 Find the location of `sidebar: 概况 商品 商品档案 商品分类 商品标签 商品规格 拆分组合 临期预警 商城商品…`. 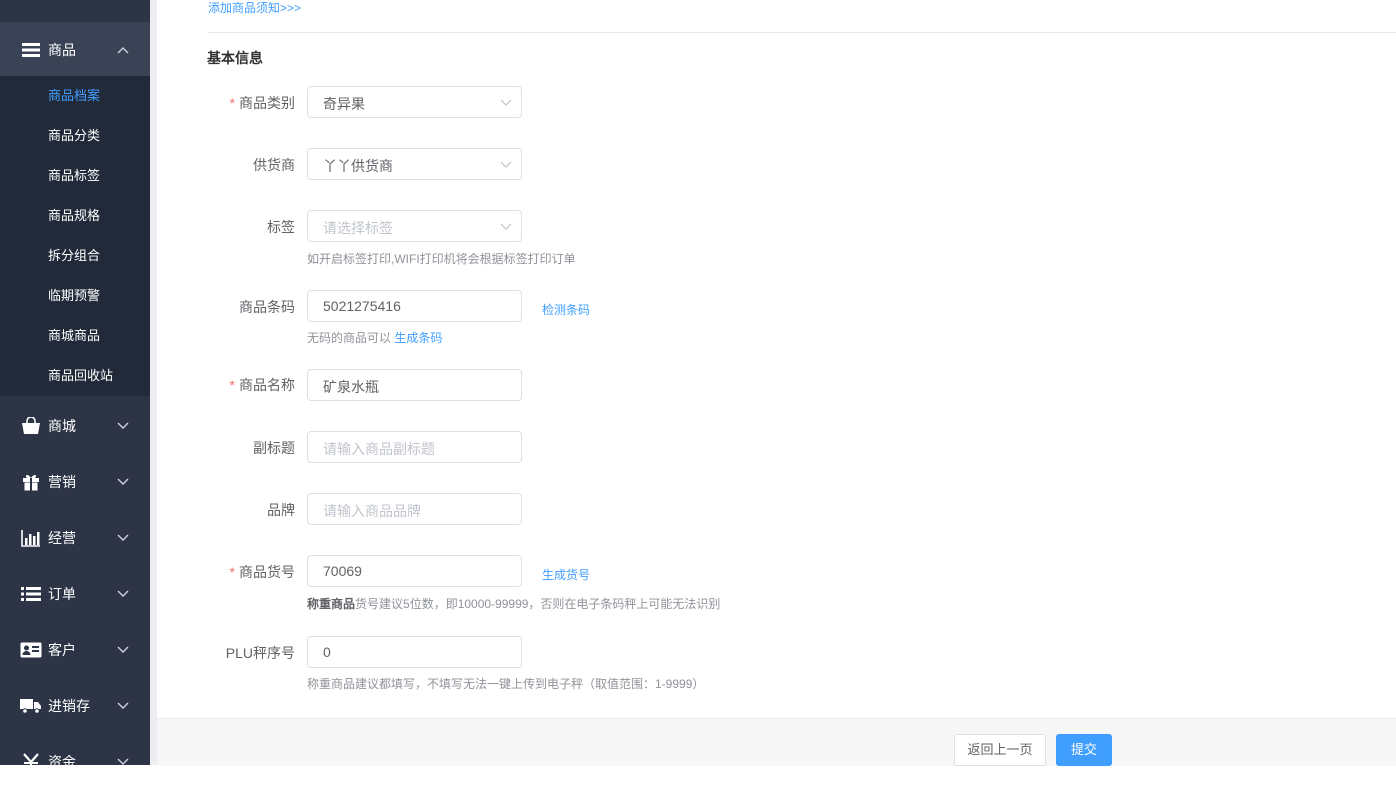

sidebar: 概况 商品 商品档案 商品分类 商品标签 商品规格 拆分组合 临期预警 商城商品… is located at coordinates (75, 385).